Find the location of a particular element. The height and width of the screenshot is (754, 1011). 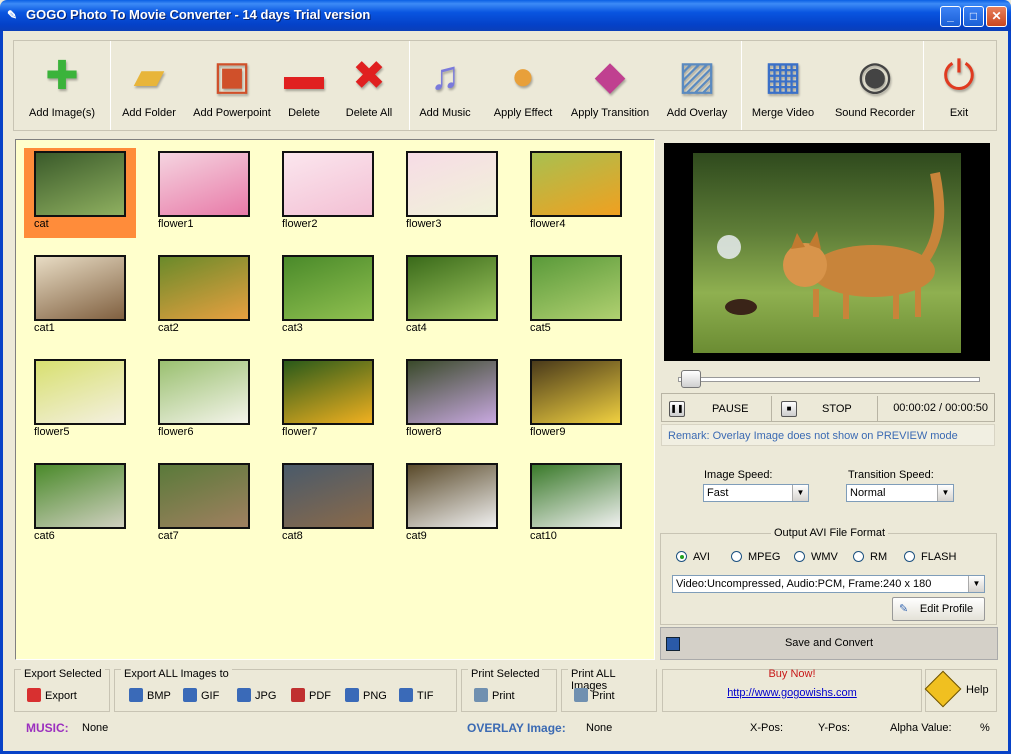

pause-button: ❚❚ PAUSE is located at coordinates (717, 408).